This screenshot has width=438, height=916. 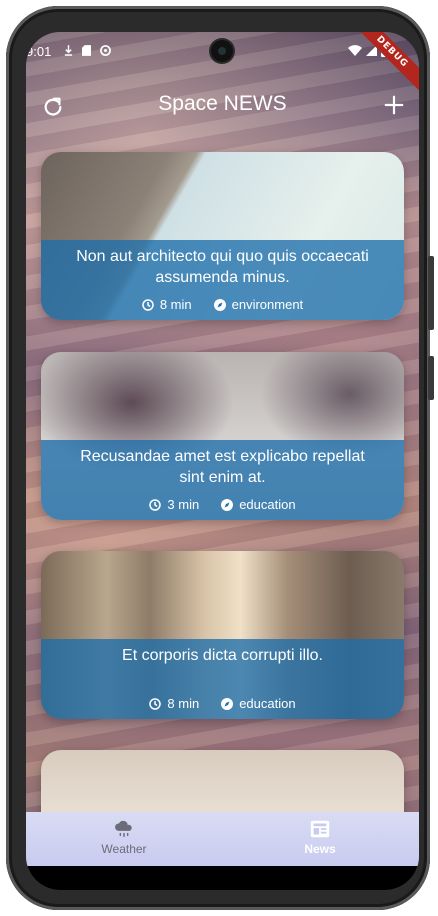 What do you see at coordinates (431, 378) in the screenshot?
I see `volume-button` at bounding box center [431, 378].